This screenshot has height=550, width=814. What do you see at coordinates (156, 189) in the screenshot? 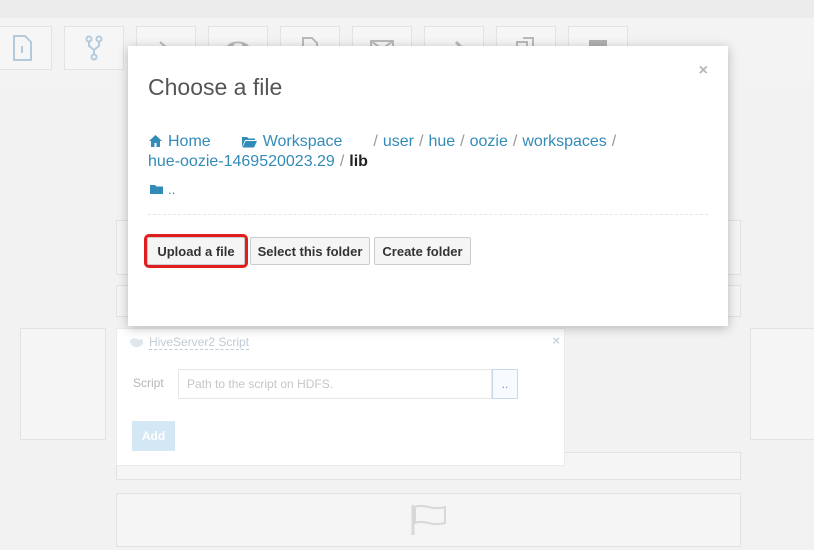
I see `folder-icon` at bounding box center [156, 189].